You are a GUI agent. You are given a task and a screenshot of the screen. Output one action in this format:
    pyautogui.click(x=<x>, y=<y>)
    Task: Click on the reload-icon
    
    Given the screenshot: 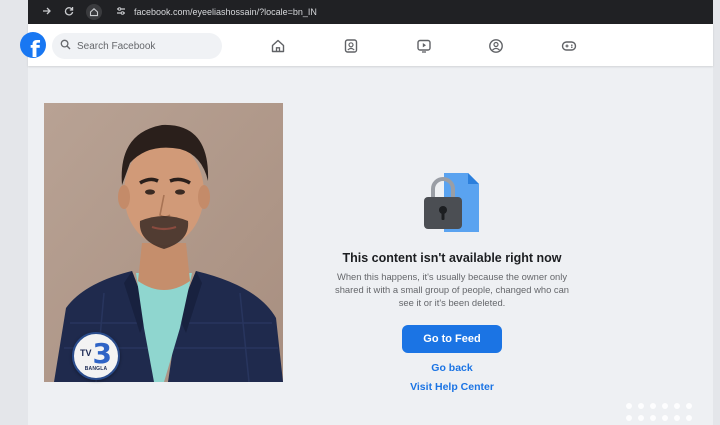 What is the action you would take?
    pyautogui.click(x=69, y=12)
    